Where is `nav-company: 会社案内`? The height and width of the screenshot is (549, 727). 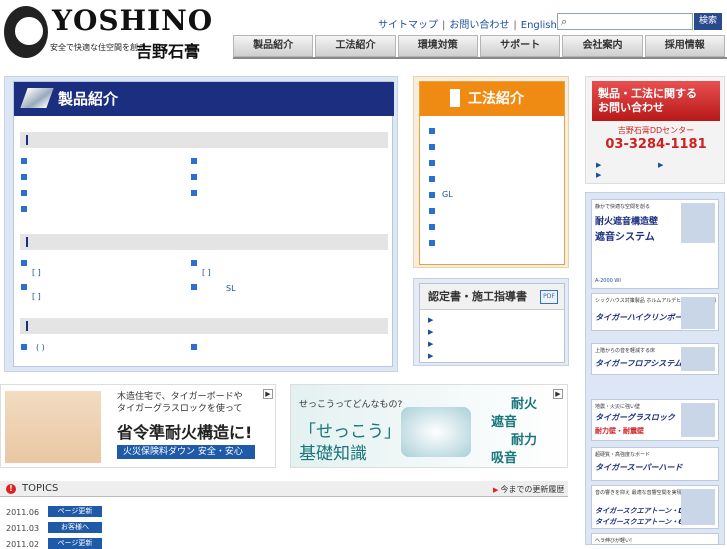 nav-company: 会社案内 is located at coordinates (602, 46).